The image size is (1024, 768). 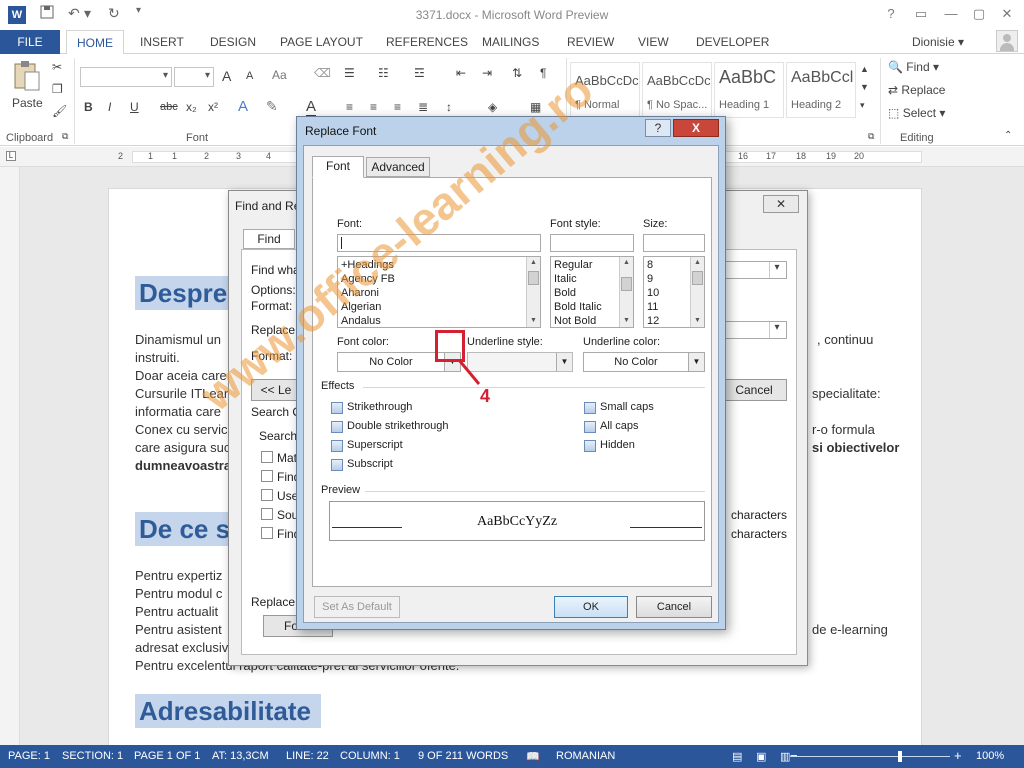 I want to click on align-left-icon: ≡, so click(x=349, y=107).